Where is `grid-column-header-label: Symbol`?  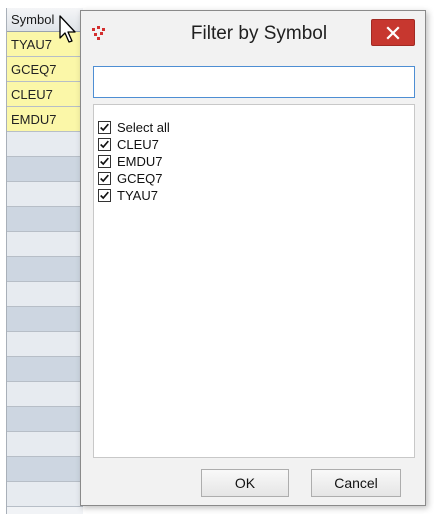
grid-column-header-label: Symbol is located at coordinates (33, 19).